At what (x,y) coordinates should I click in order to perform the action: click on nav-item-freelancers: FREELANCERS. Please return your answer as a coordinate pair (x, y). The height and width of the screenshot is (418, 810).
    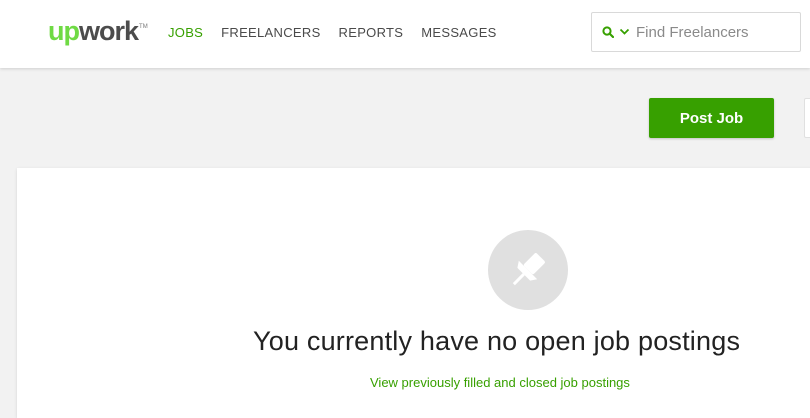
    Looking at the image, I should click on (270, 33).